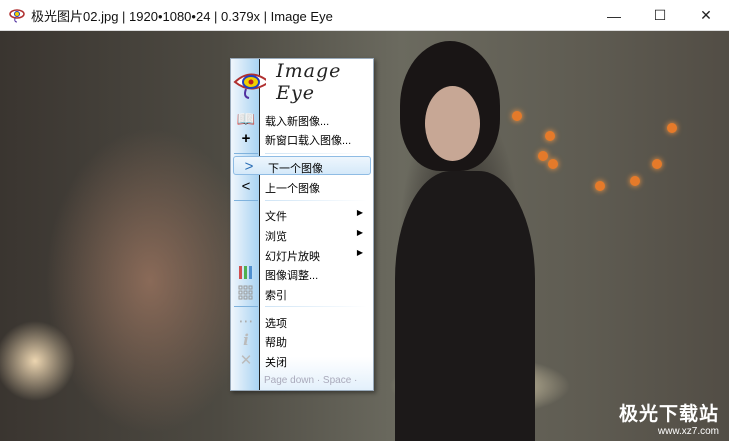 The width and height of the screenshot is (729, 441). Describe the element at coordinates (246, 321) in the screenshot. I see `dots-icon: ⋯` at that location.